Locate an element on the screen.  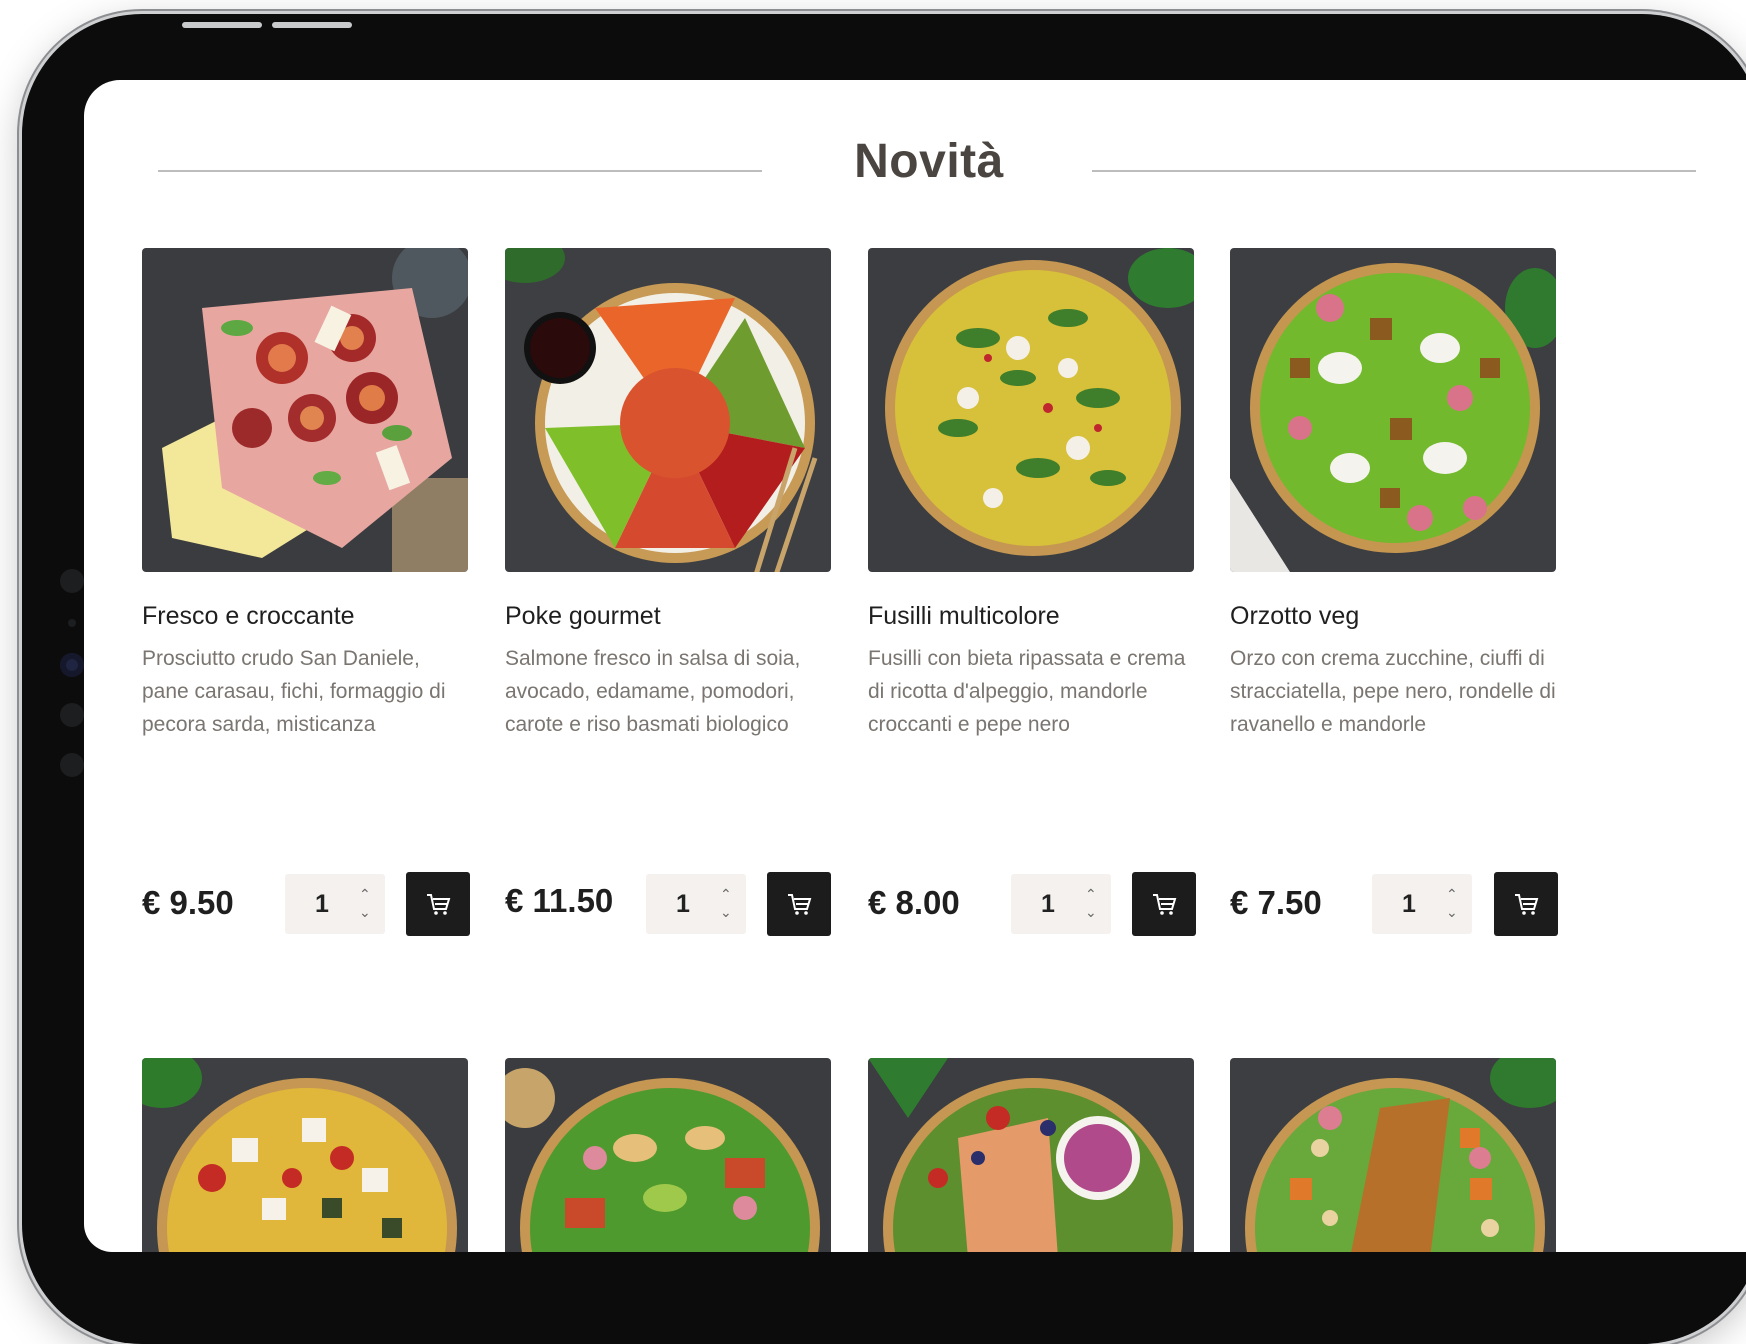
product-price: € 9.50 is located at coordinates (188, 902).